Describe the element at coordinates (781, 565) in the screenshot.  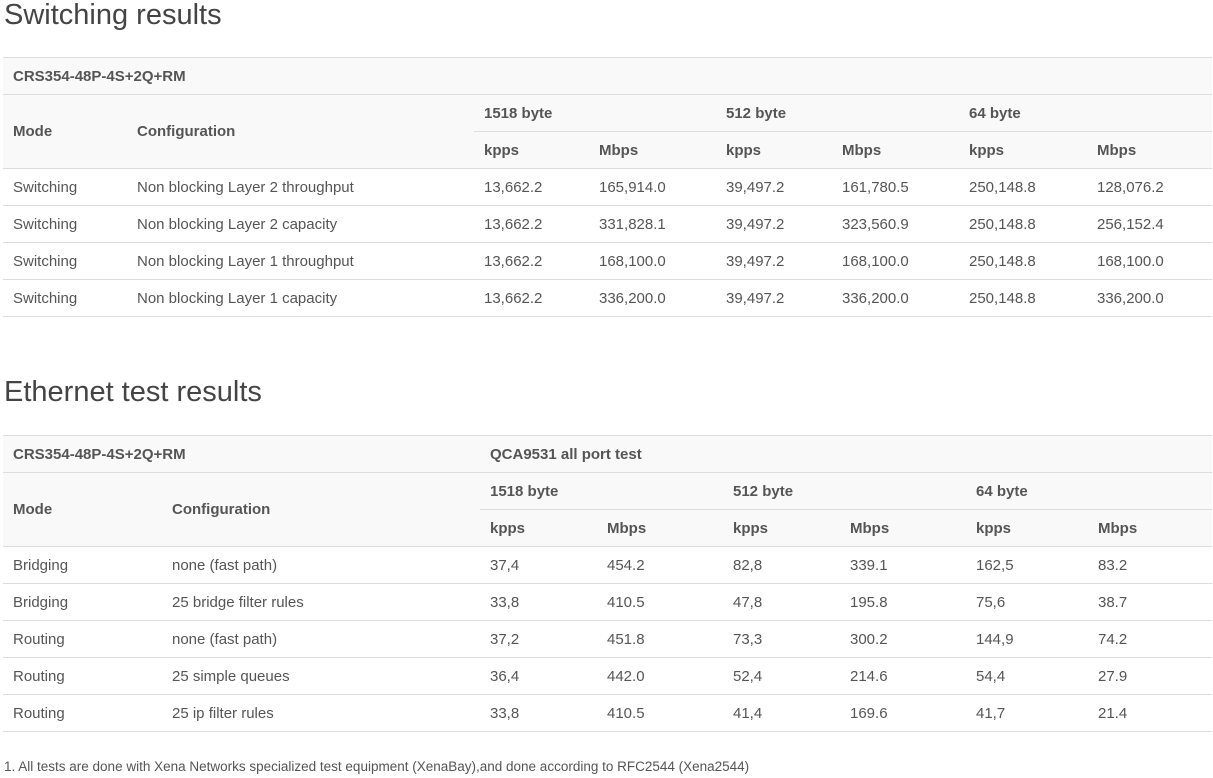
I see `value-cell: 82,8` at that location.